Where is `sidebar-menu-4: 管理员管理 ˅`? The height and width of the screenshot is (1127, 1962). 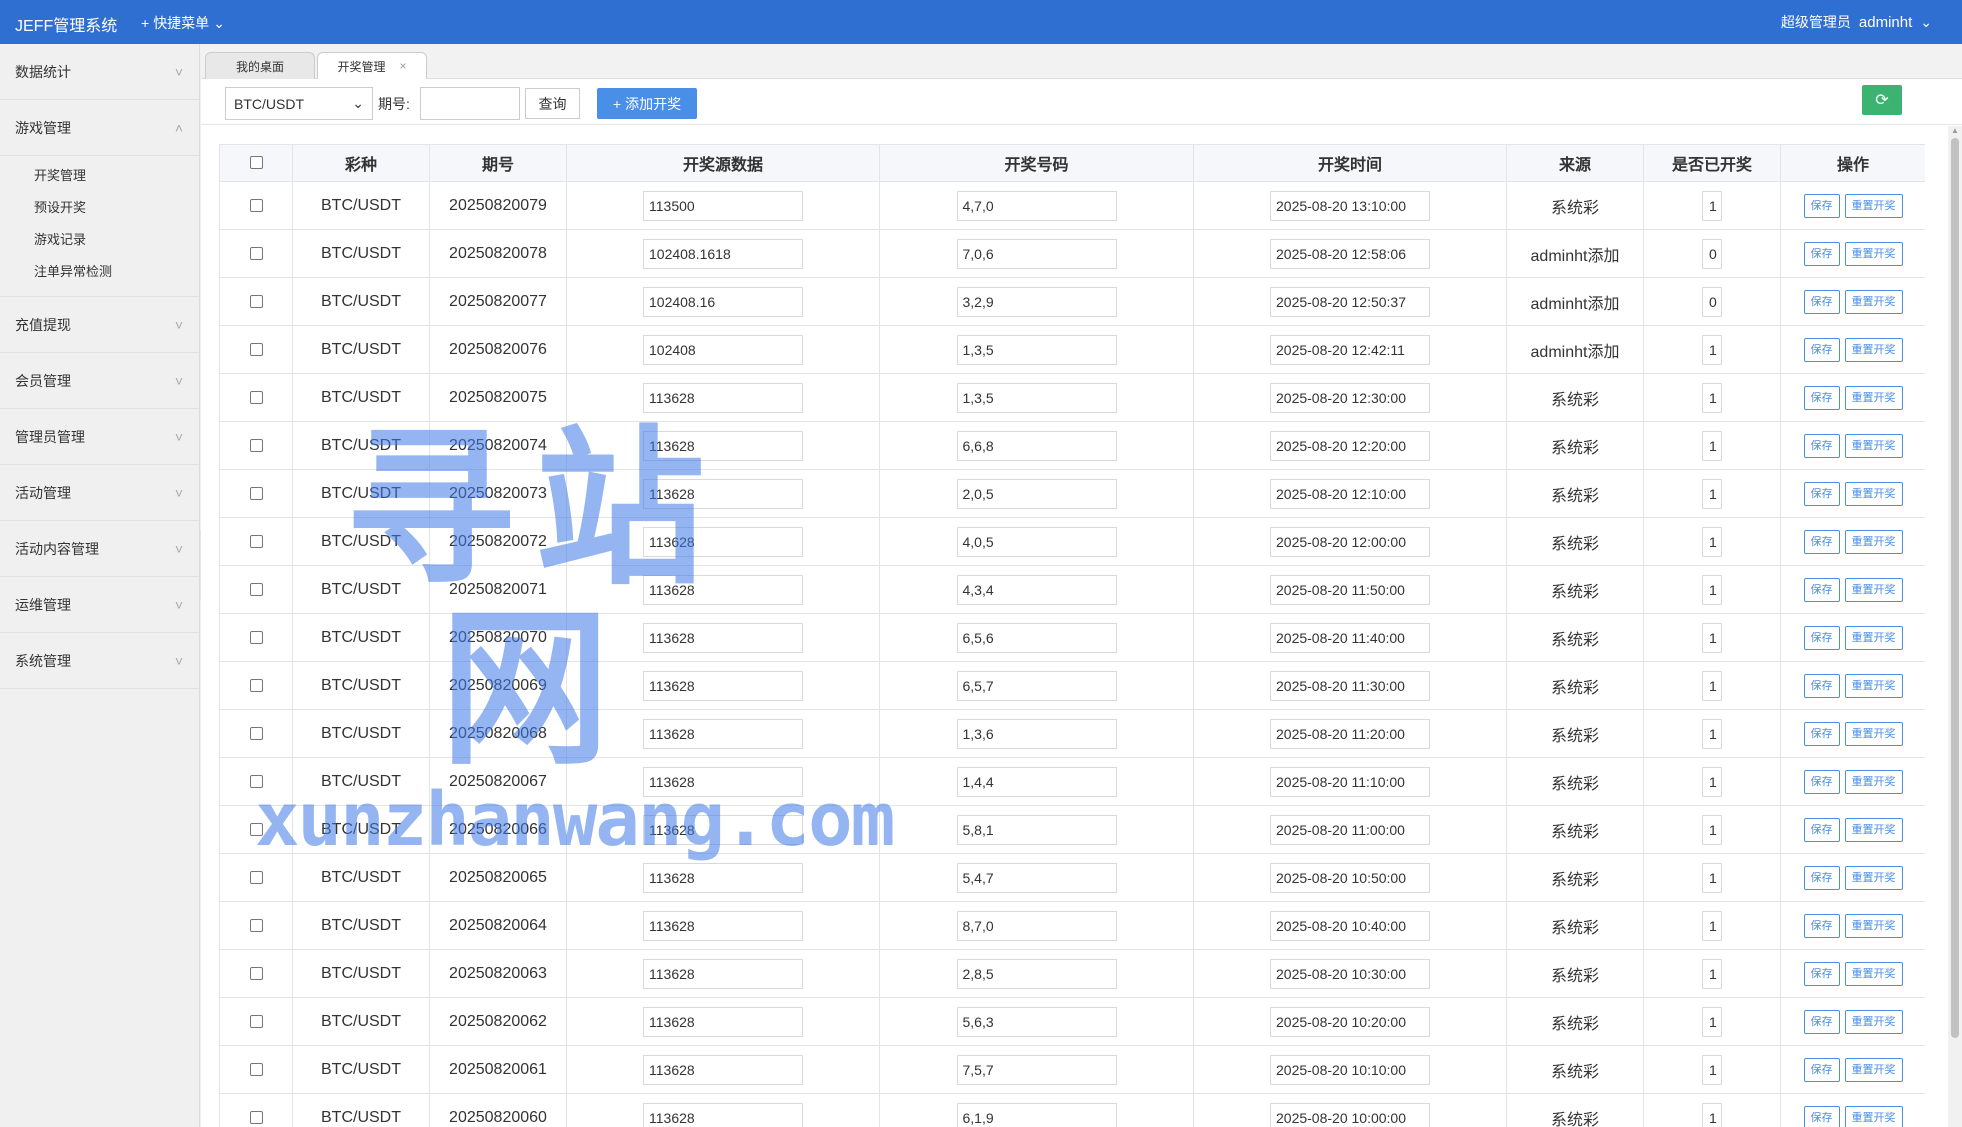 sidebar-menu-4: 管理员管理 ˅ is located at coordinates (99, 437).